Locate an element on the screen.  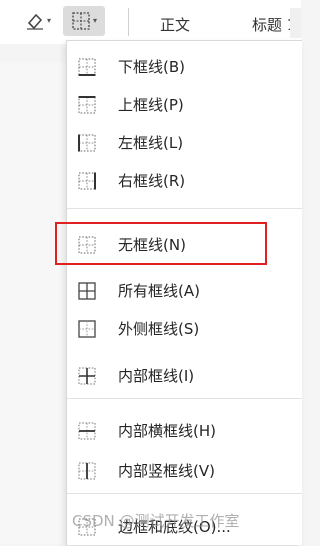
watermark-text: CSDN @测试开发工作室 is located at coordinates (156, 521).